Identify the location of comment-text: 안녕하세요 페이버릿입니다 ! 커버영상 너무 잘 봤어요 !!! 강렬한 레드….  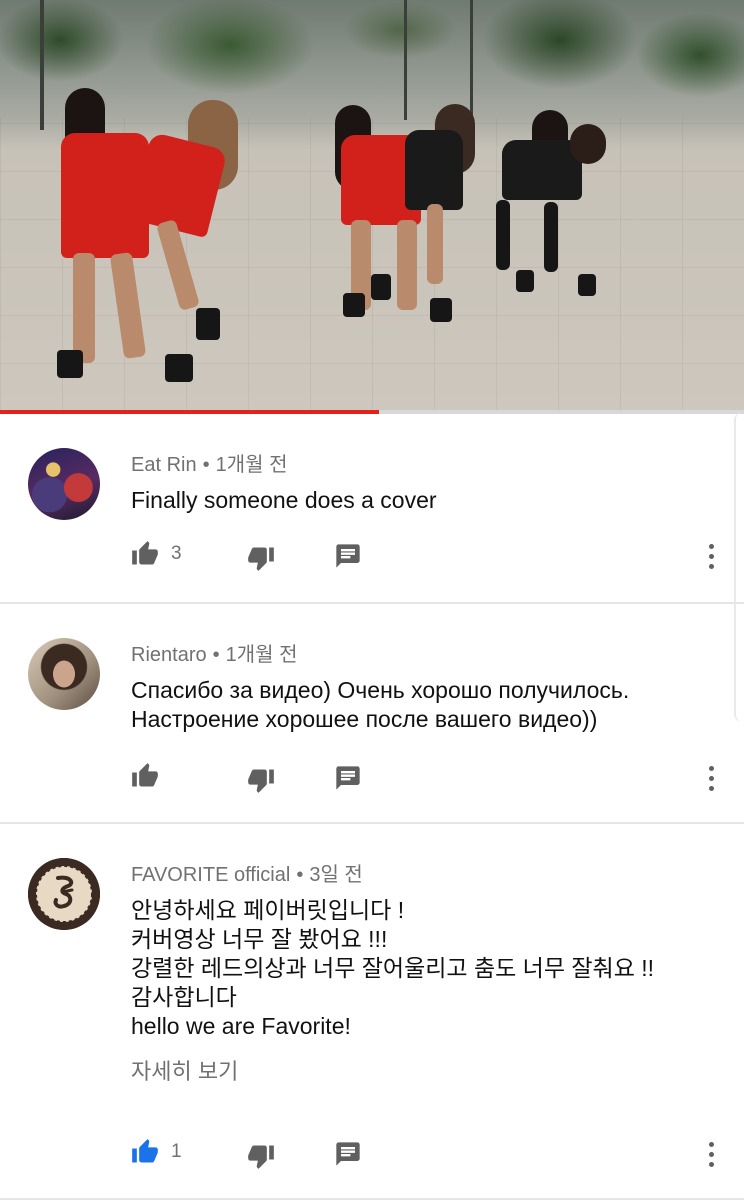
(426, 968).